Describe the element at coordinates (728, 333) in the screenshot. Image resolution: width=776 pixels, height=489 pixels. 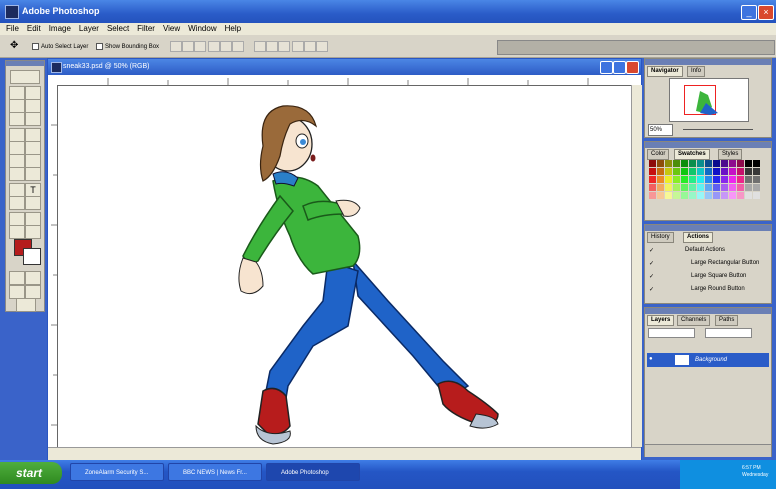
I see `opacity-field` at that location.